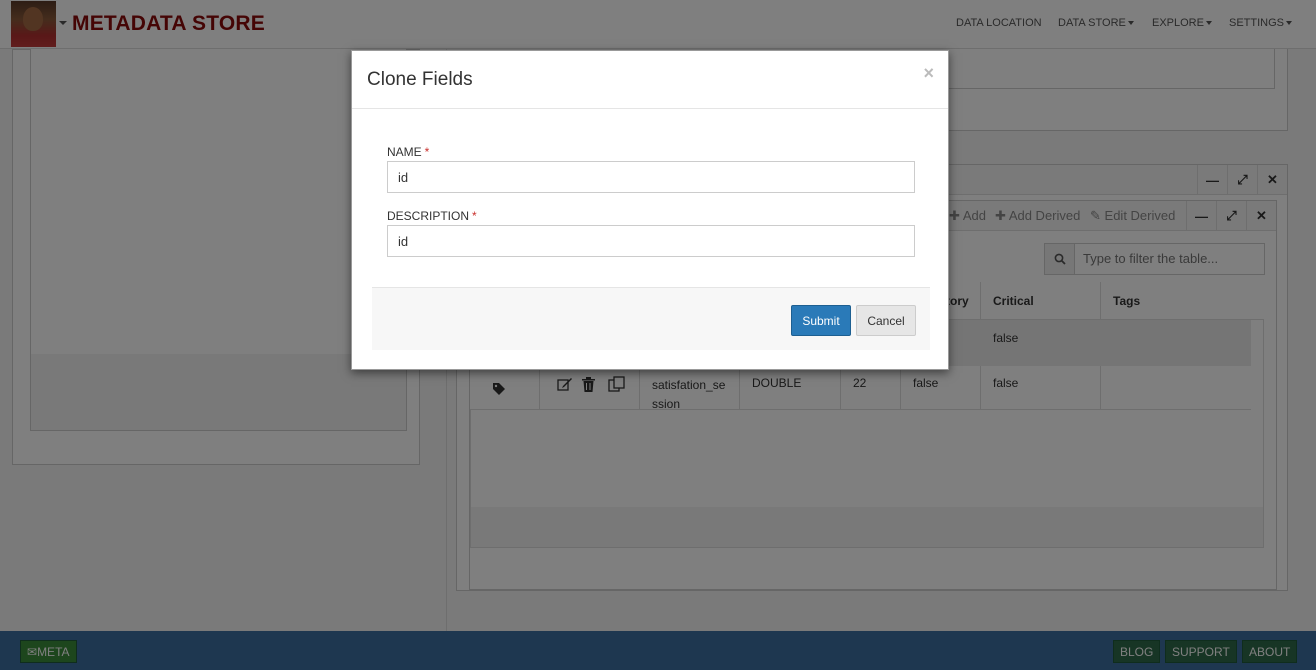 This screenshot has height=670, width=1316. Describe the element at coordinates (821, 320) in the screenshot. I see `submit-button: Submit` at that location.